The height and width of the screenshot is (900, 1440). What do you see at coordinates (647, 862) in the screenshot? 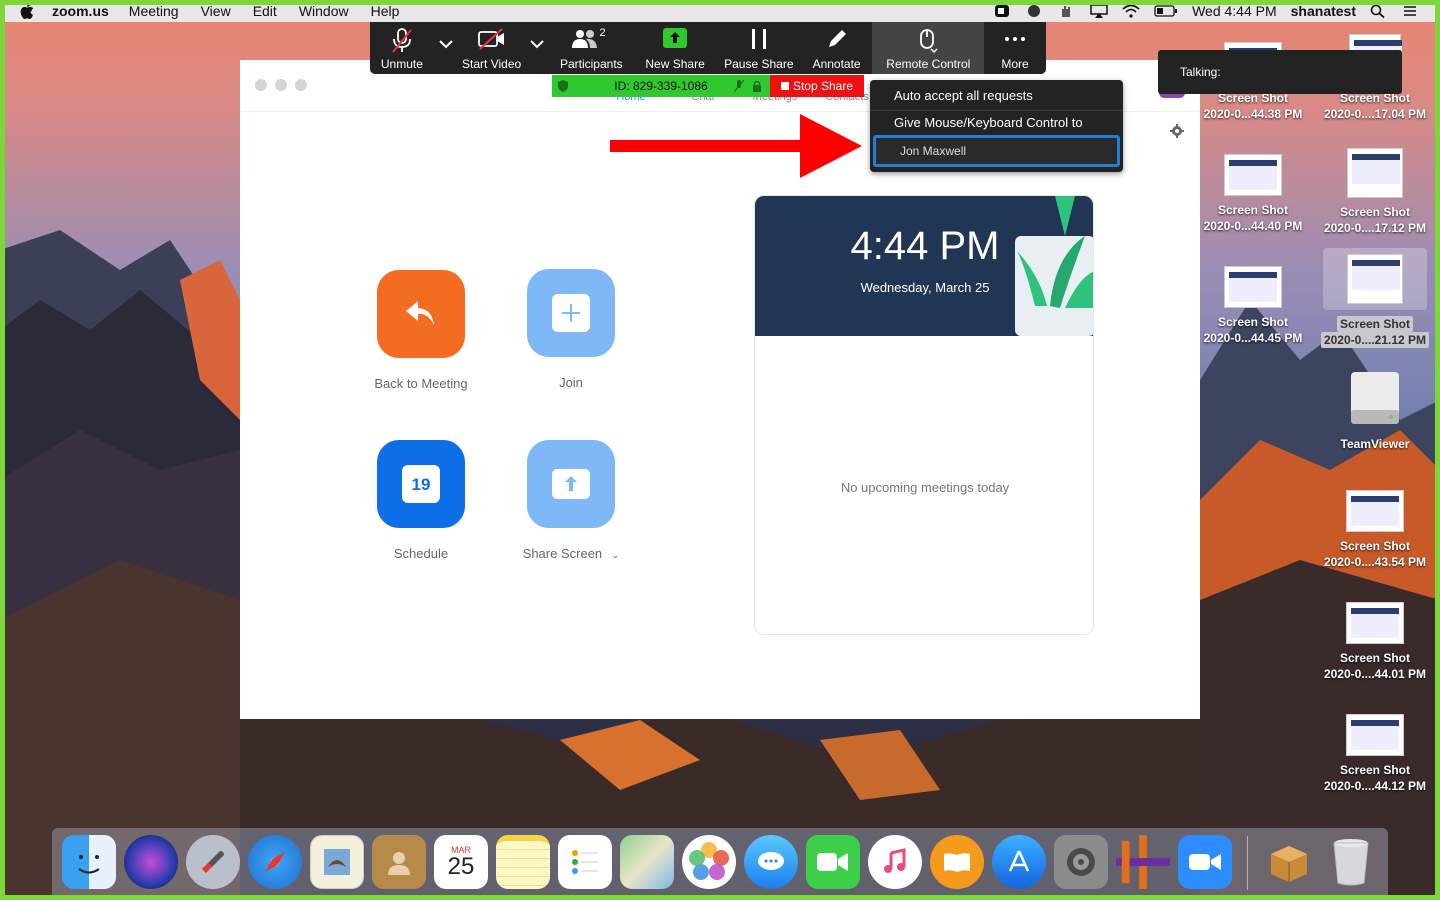
I see `maps-icon` at bounding box center [647, 862].